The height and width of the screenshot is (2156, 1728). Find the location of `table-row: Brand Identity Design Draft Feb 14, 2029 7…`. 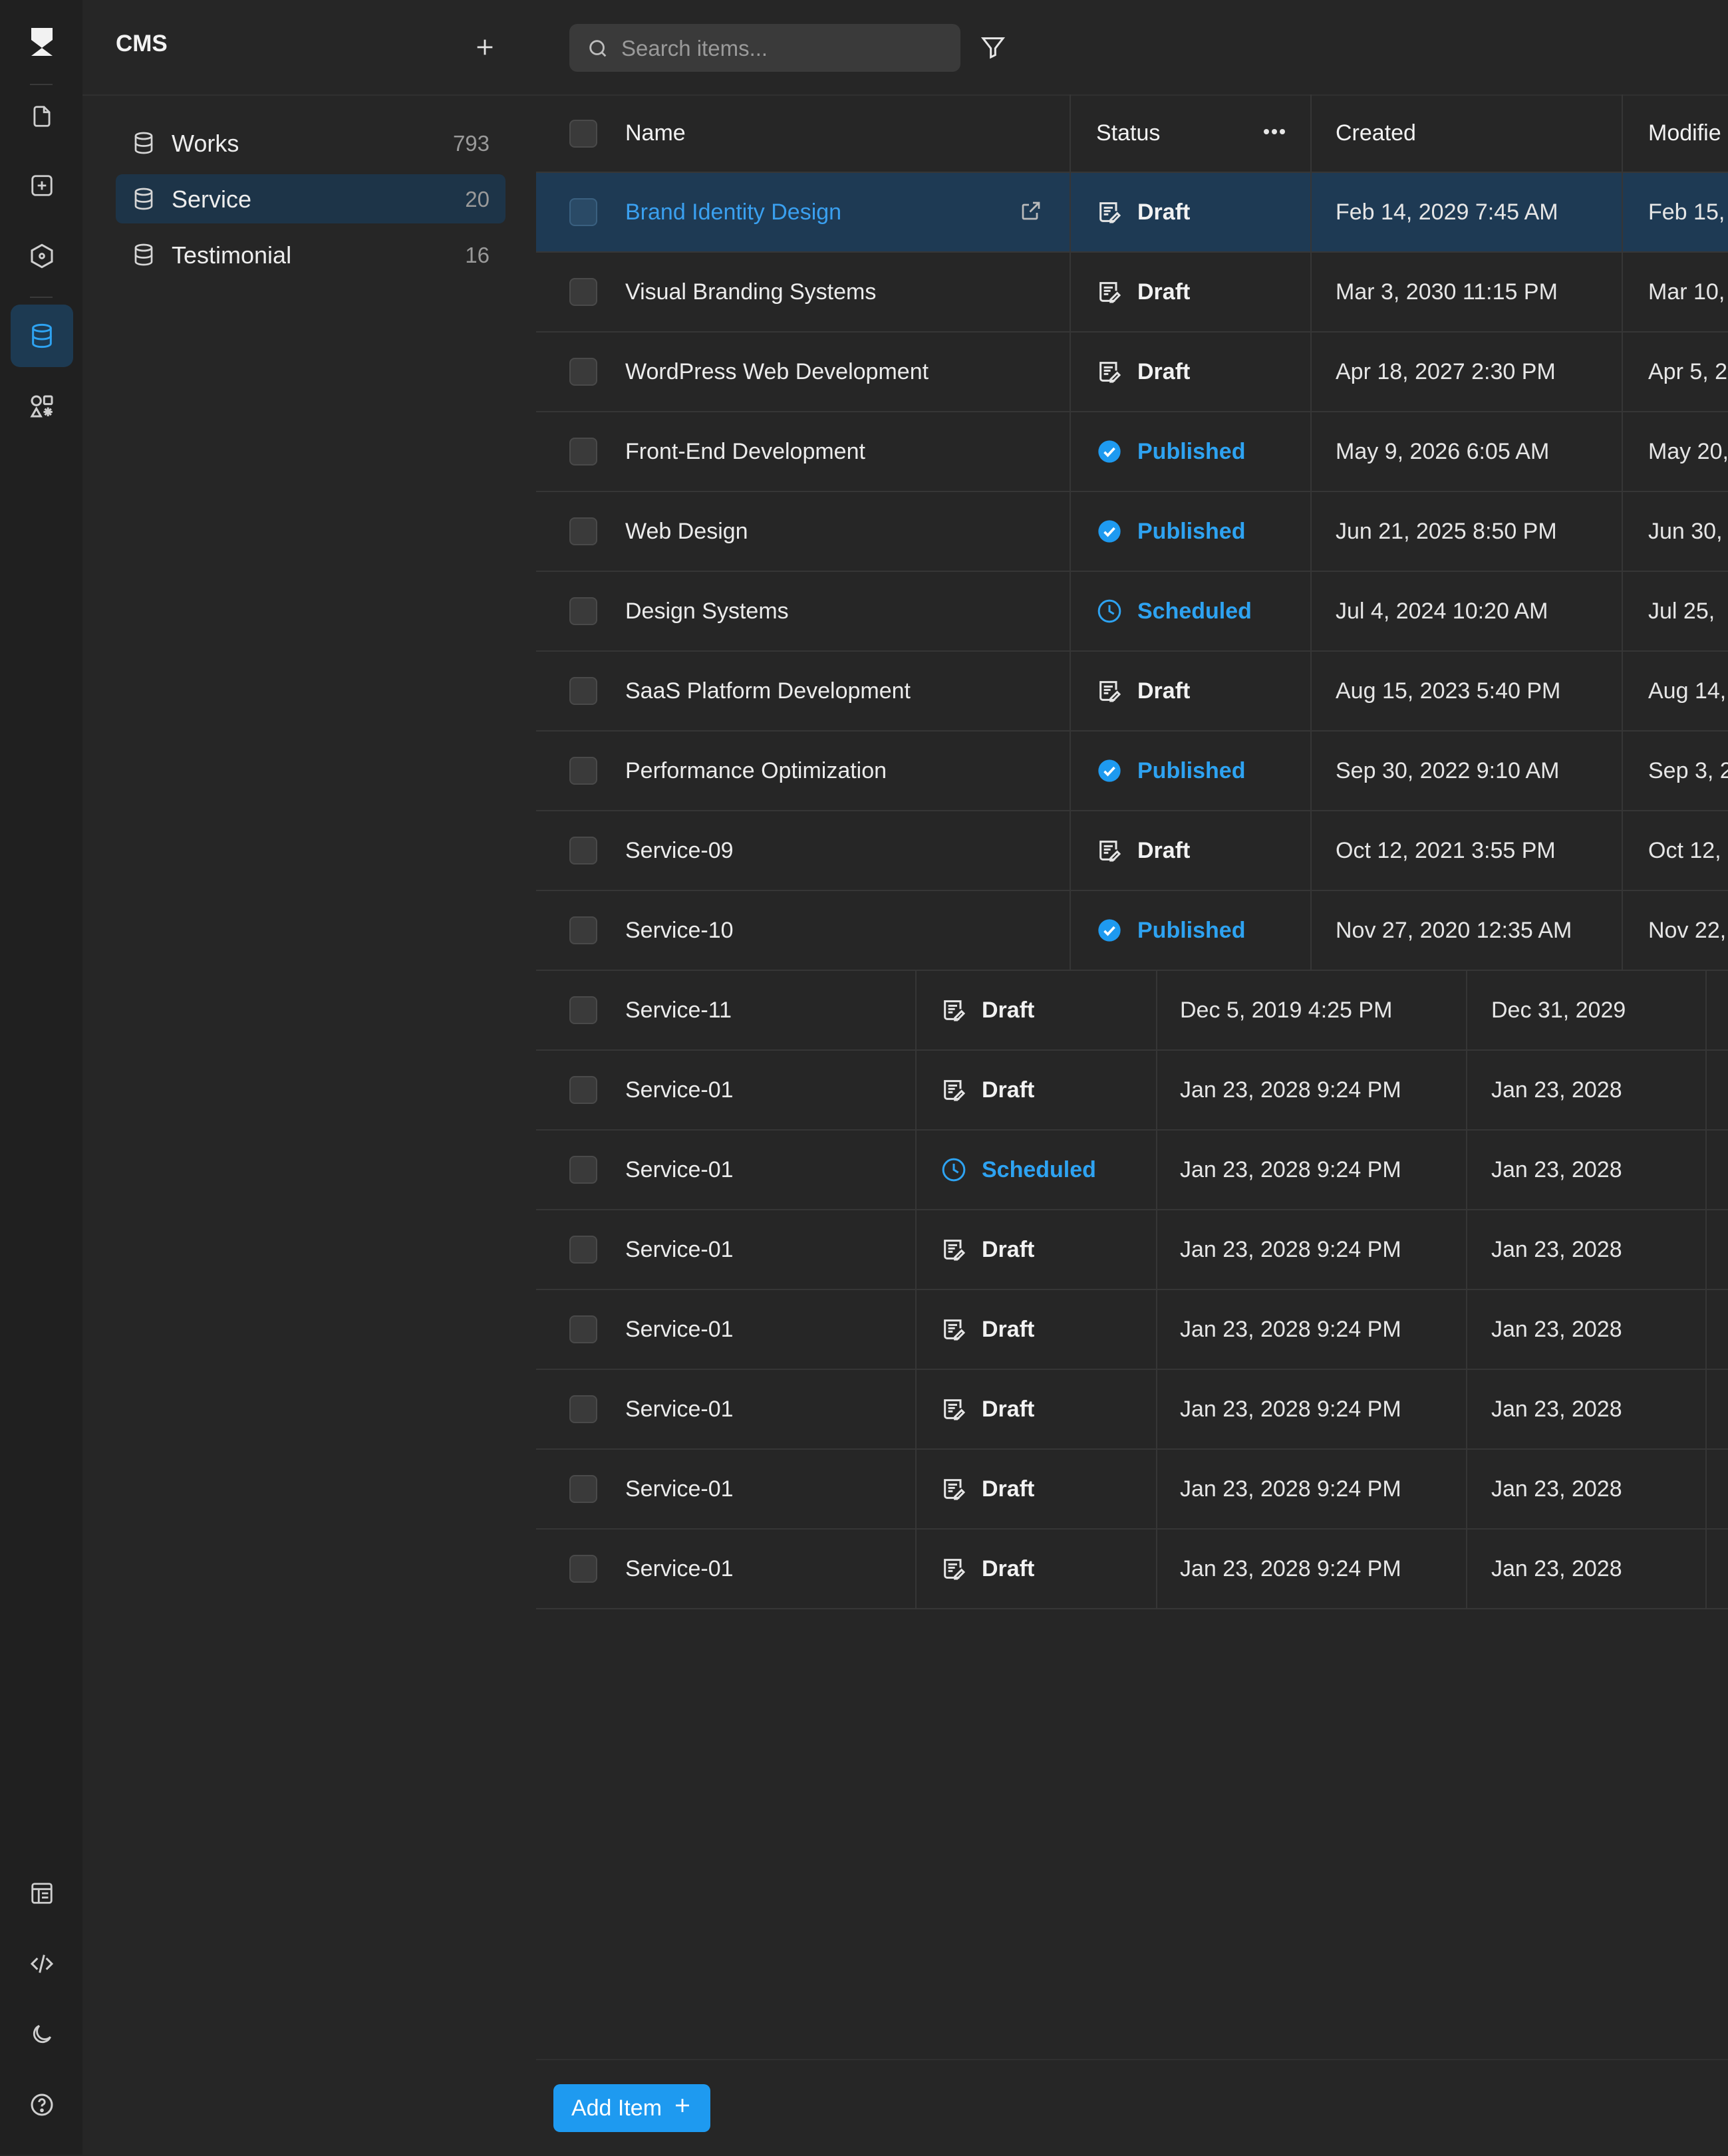

table-row: Brand Identity Design Draft Feb 14, 2029 7… is located at coordinates (1132, 213).